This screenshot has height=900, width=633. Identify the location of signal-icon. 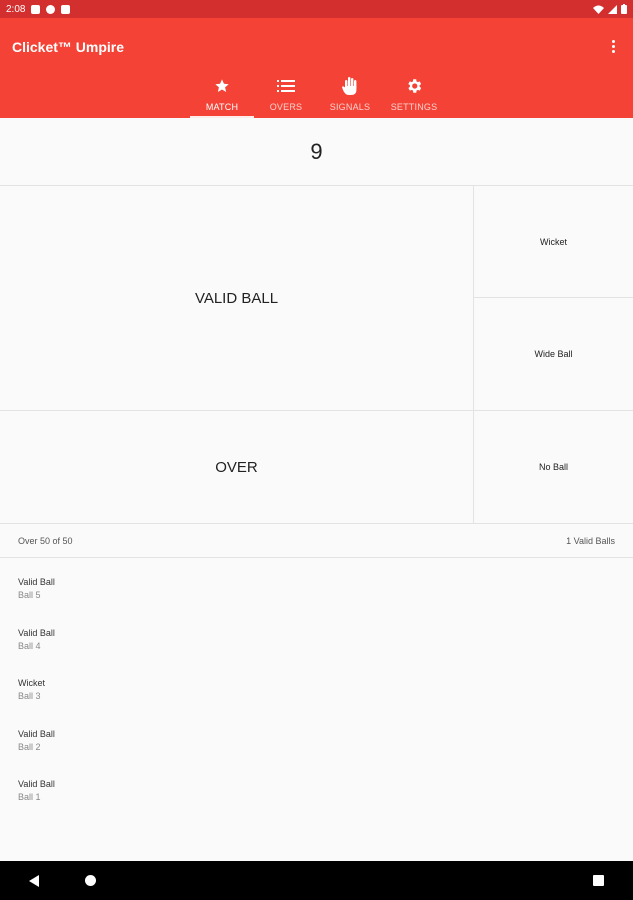
(612, 9).